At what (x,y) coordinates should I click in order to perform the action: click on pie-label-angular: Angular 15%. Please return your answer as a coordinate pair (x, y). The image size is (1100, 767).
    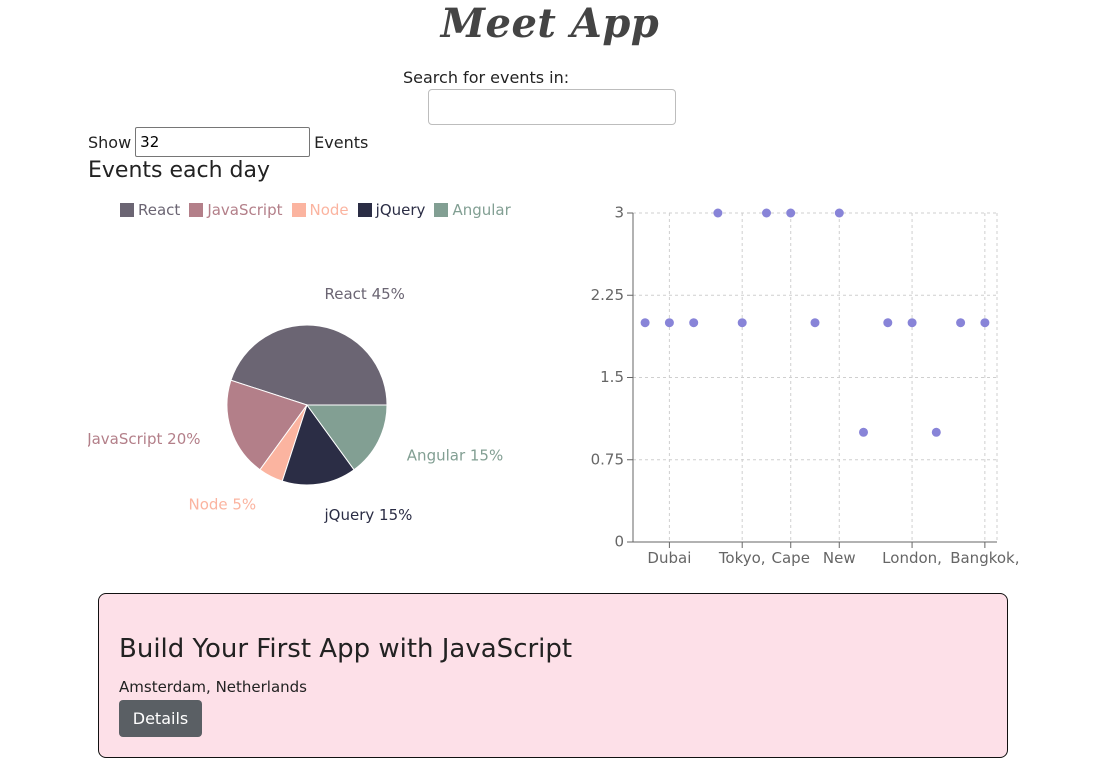
    Looking at the image, I should click on (455, 455).